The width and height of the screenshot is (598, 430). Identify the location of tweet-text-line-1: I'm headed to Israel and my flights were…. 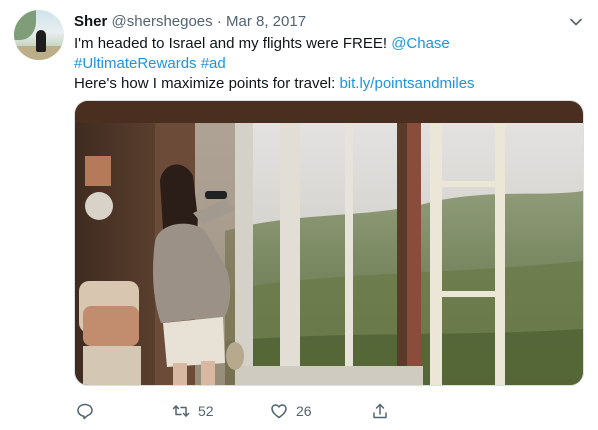
(329, 44).